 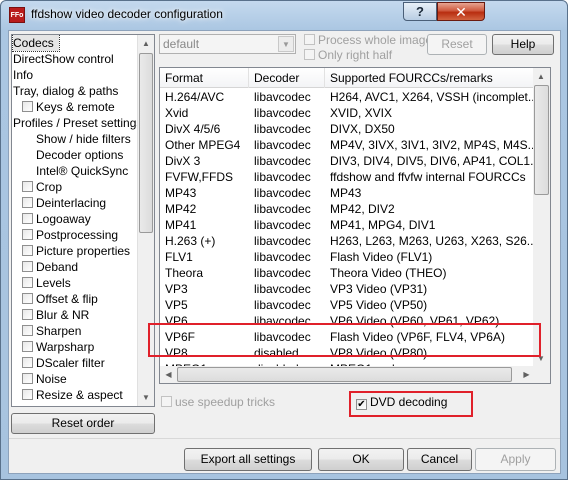 What do you see at coordinates (83, 423) in the screenshot?
I see `reset-order-button: Reset order` at bounding box center [83, 423].